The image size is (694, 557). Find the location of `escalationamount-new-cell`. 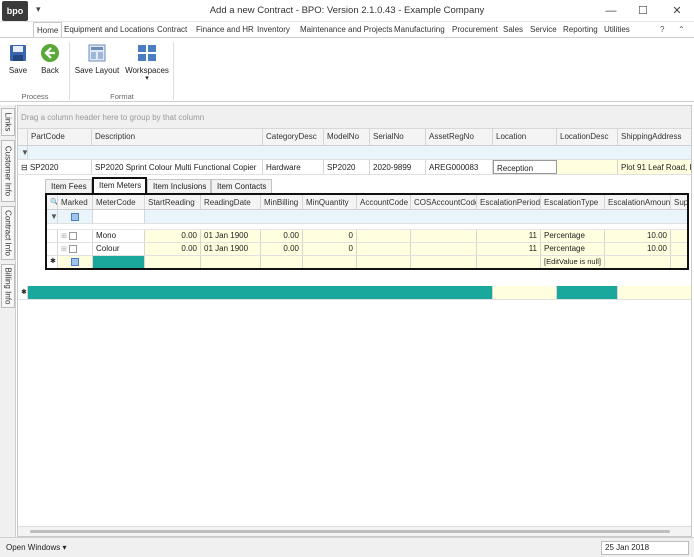

escalationamount-new-cell is located at coordinates (638, 262).